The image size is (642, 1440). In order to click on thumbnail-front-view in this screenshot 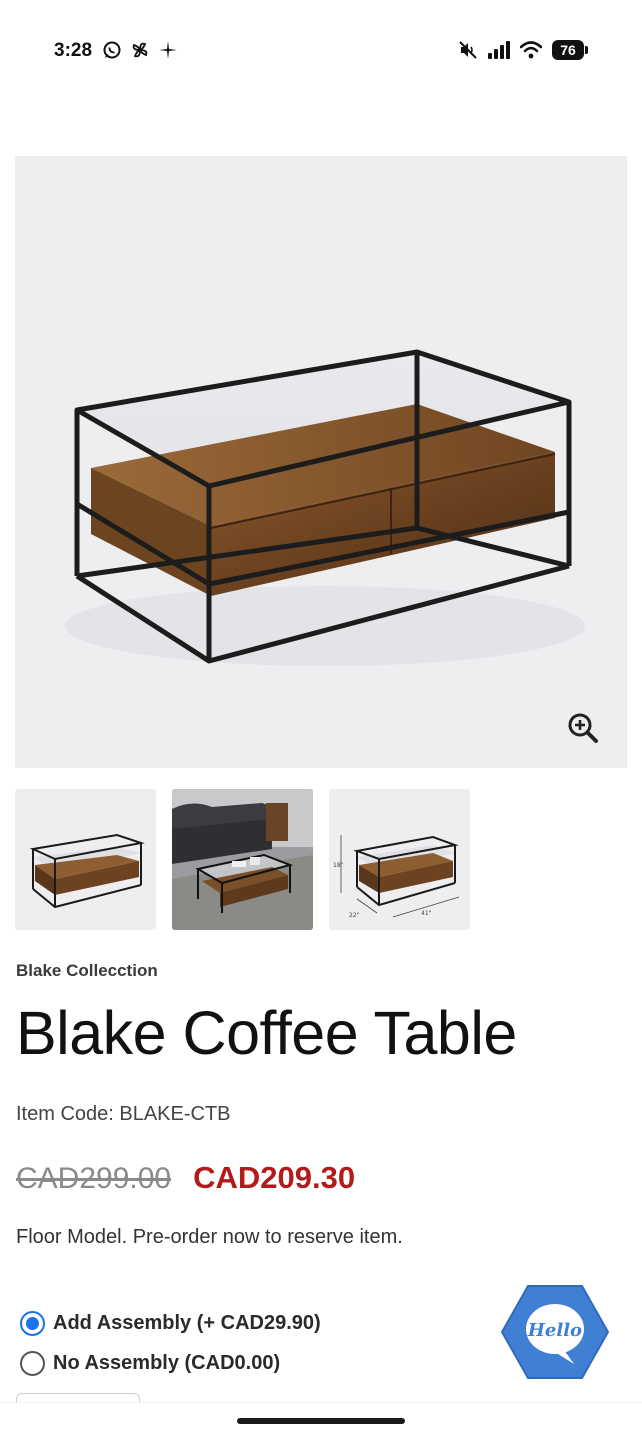, I will do `click(85, 859)`.